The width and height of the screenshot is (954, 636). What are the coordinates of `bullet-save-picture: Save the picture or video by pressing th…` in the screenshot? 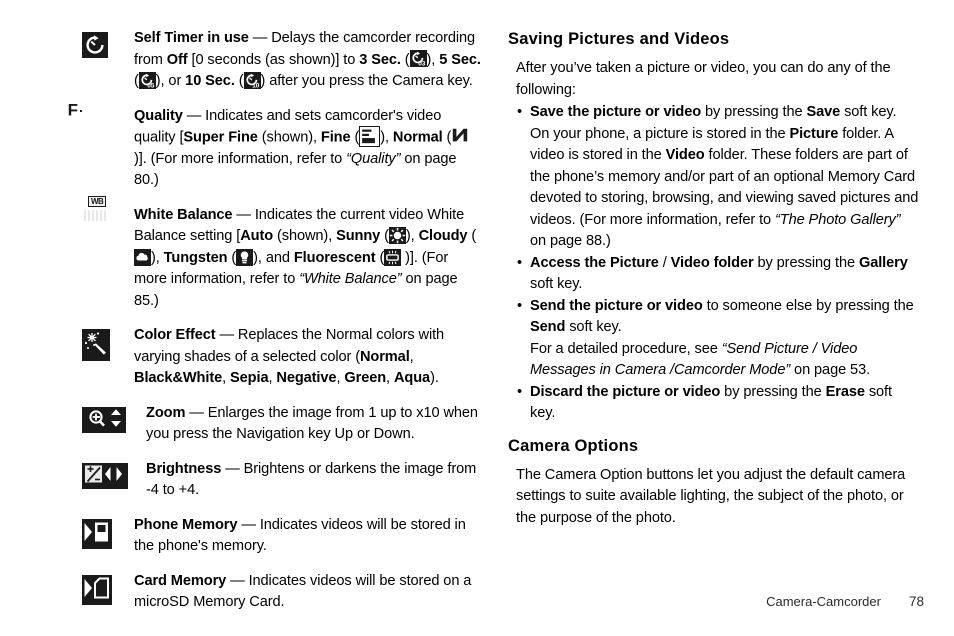 It's located at (718, 113).